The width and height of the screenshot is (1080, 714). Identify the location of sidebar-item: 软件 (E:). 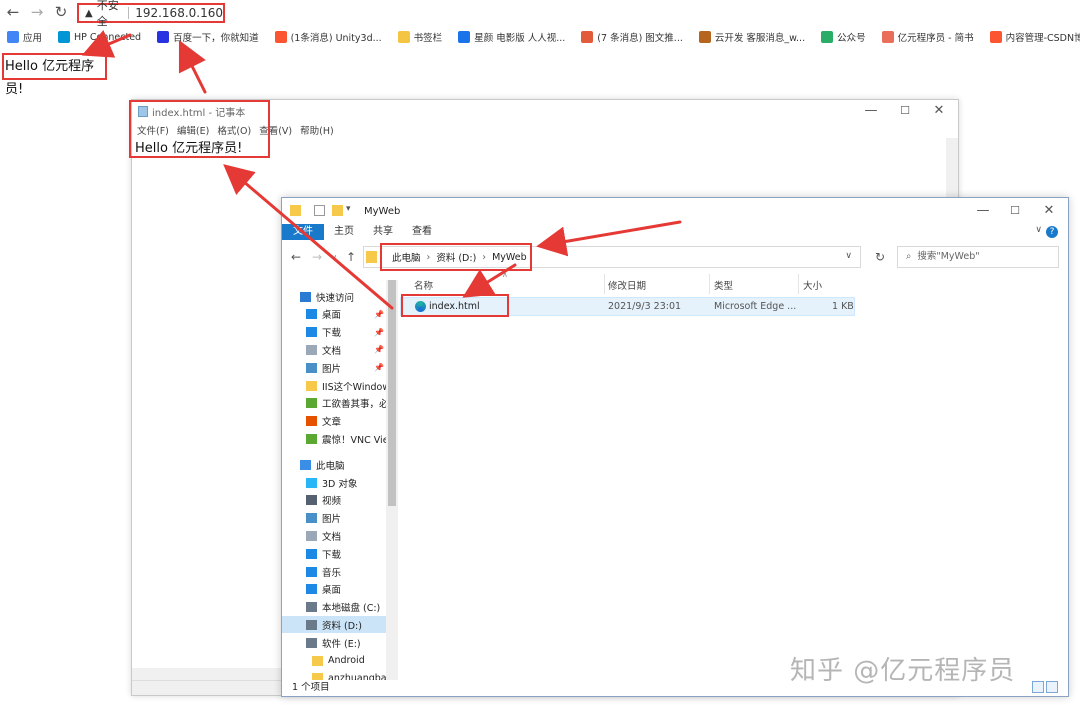
(334, 642).